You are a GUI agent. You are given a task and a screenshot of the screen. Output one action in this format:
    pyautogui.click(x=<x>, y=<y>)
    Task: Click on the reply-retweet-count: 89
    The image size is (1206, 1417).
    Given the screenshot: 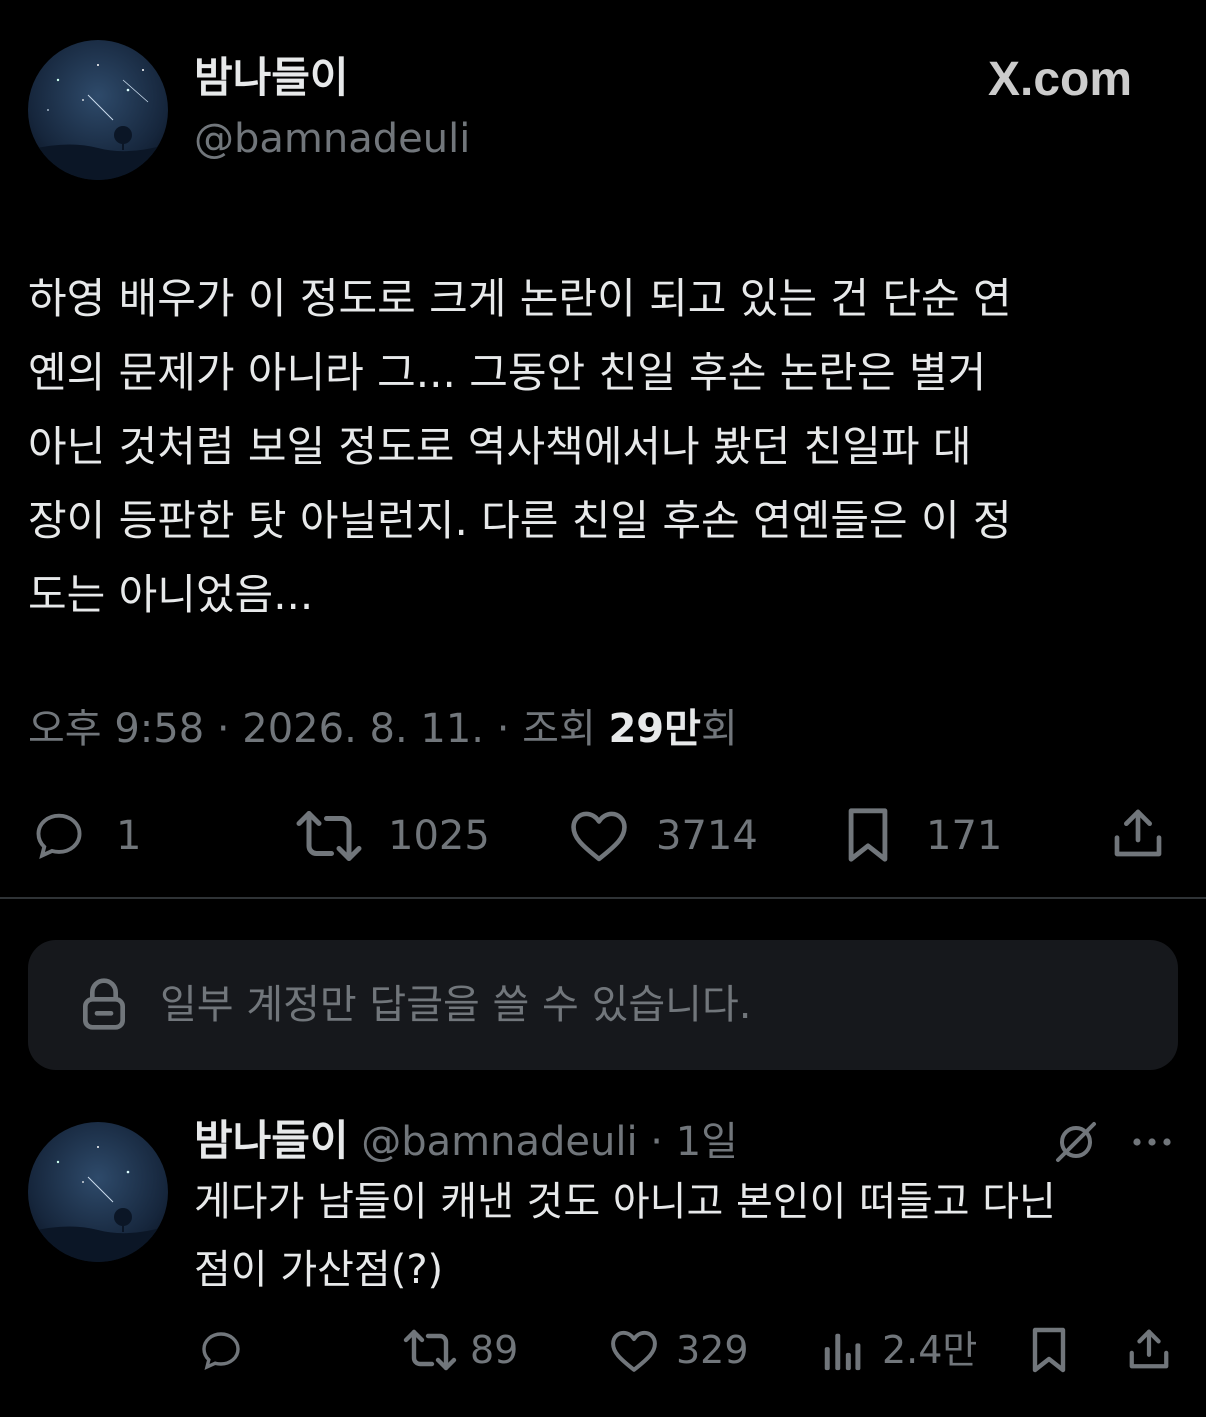 What is the action you would take?
    pyautogui.click(x=494, y=1350)
    